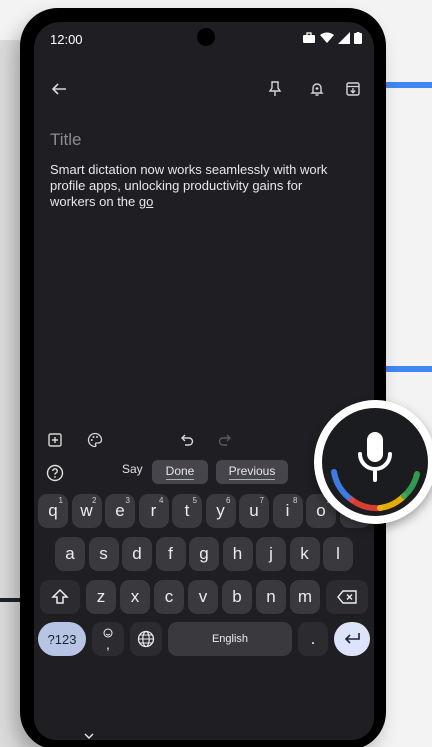  I want to click on key-m: m, so click(305, 597).